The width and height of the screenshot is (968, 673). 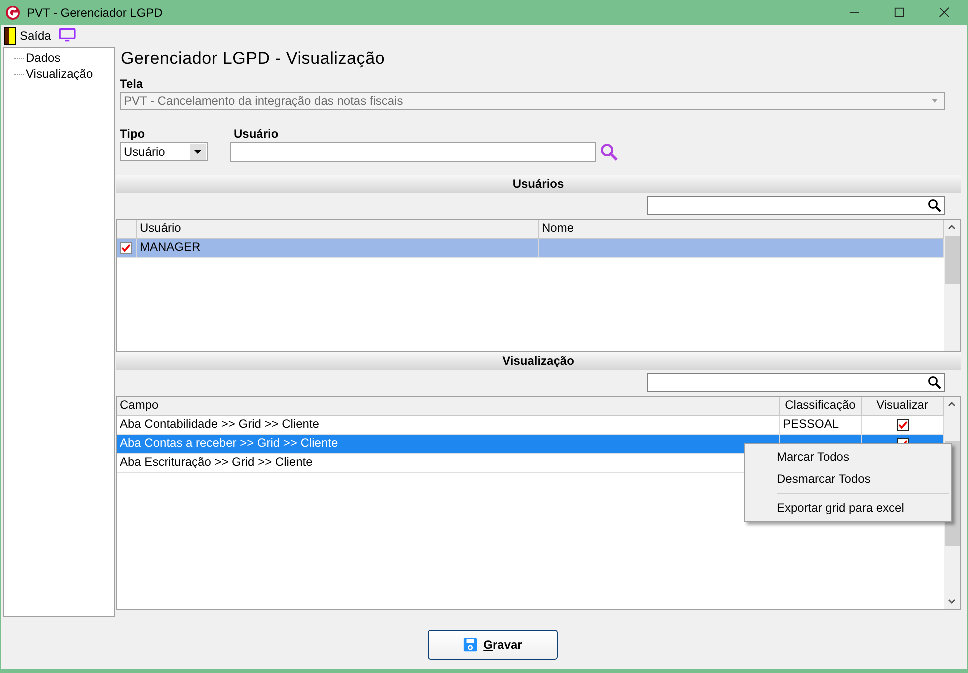 I want to click on user-input-field, so click(x=413, y=152).